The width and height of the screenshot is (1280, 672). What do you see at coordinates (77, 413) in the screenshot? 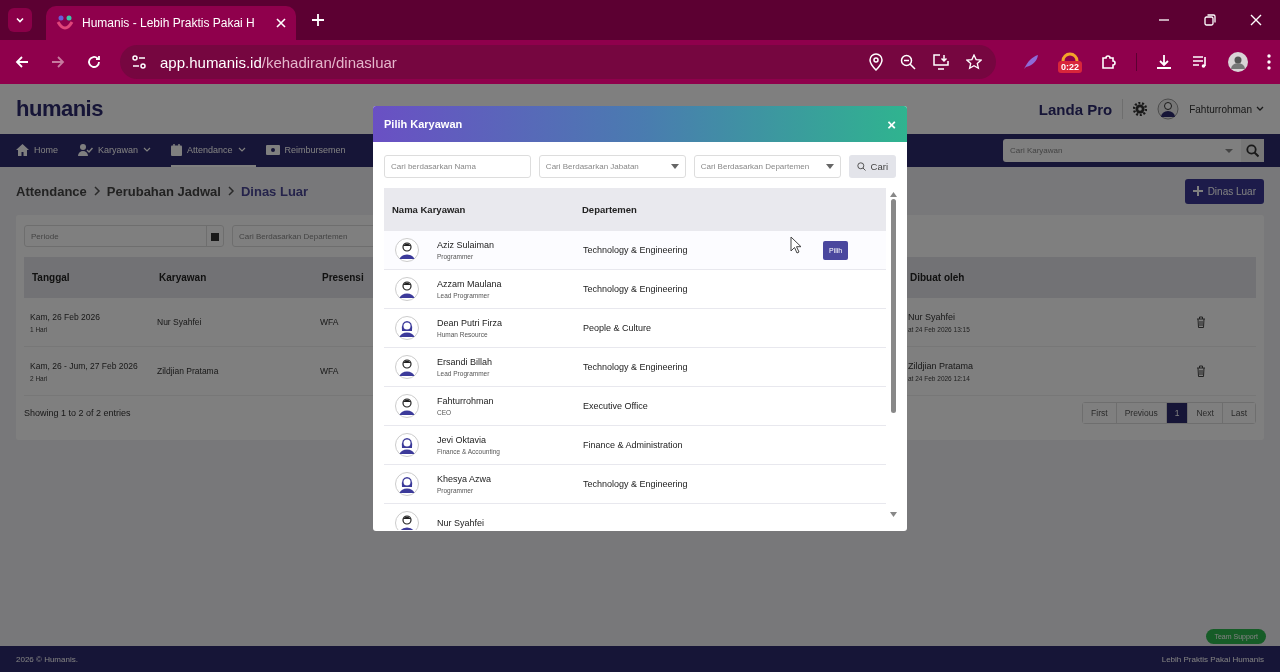
I see `entries-info: Showing 1 to 2 of 2 entries` at bounding box center [77, 413].